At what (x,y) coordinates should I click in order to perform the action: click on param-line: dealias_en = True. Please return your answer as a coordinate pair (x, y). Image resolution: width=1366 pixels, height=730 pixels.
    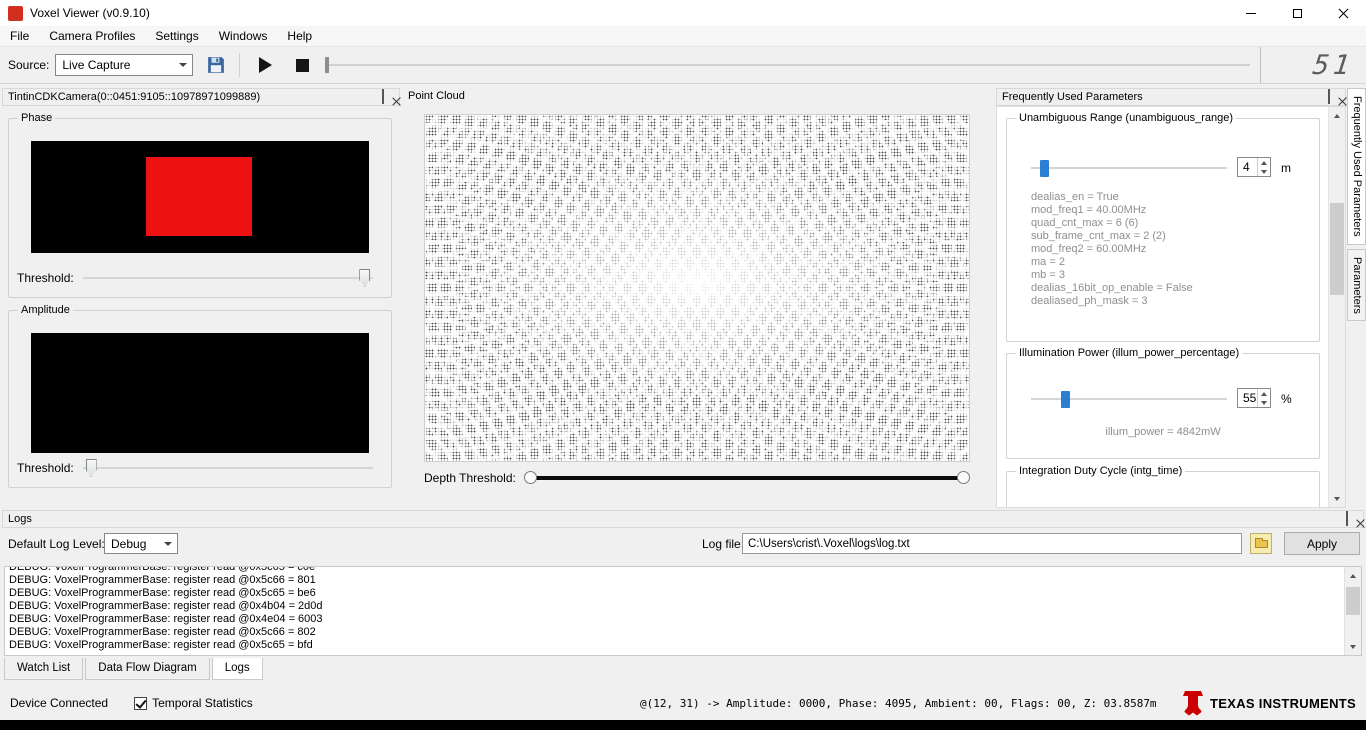
    Looking at the image, I should click on (1075, 197).